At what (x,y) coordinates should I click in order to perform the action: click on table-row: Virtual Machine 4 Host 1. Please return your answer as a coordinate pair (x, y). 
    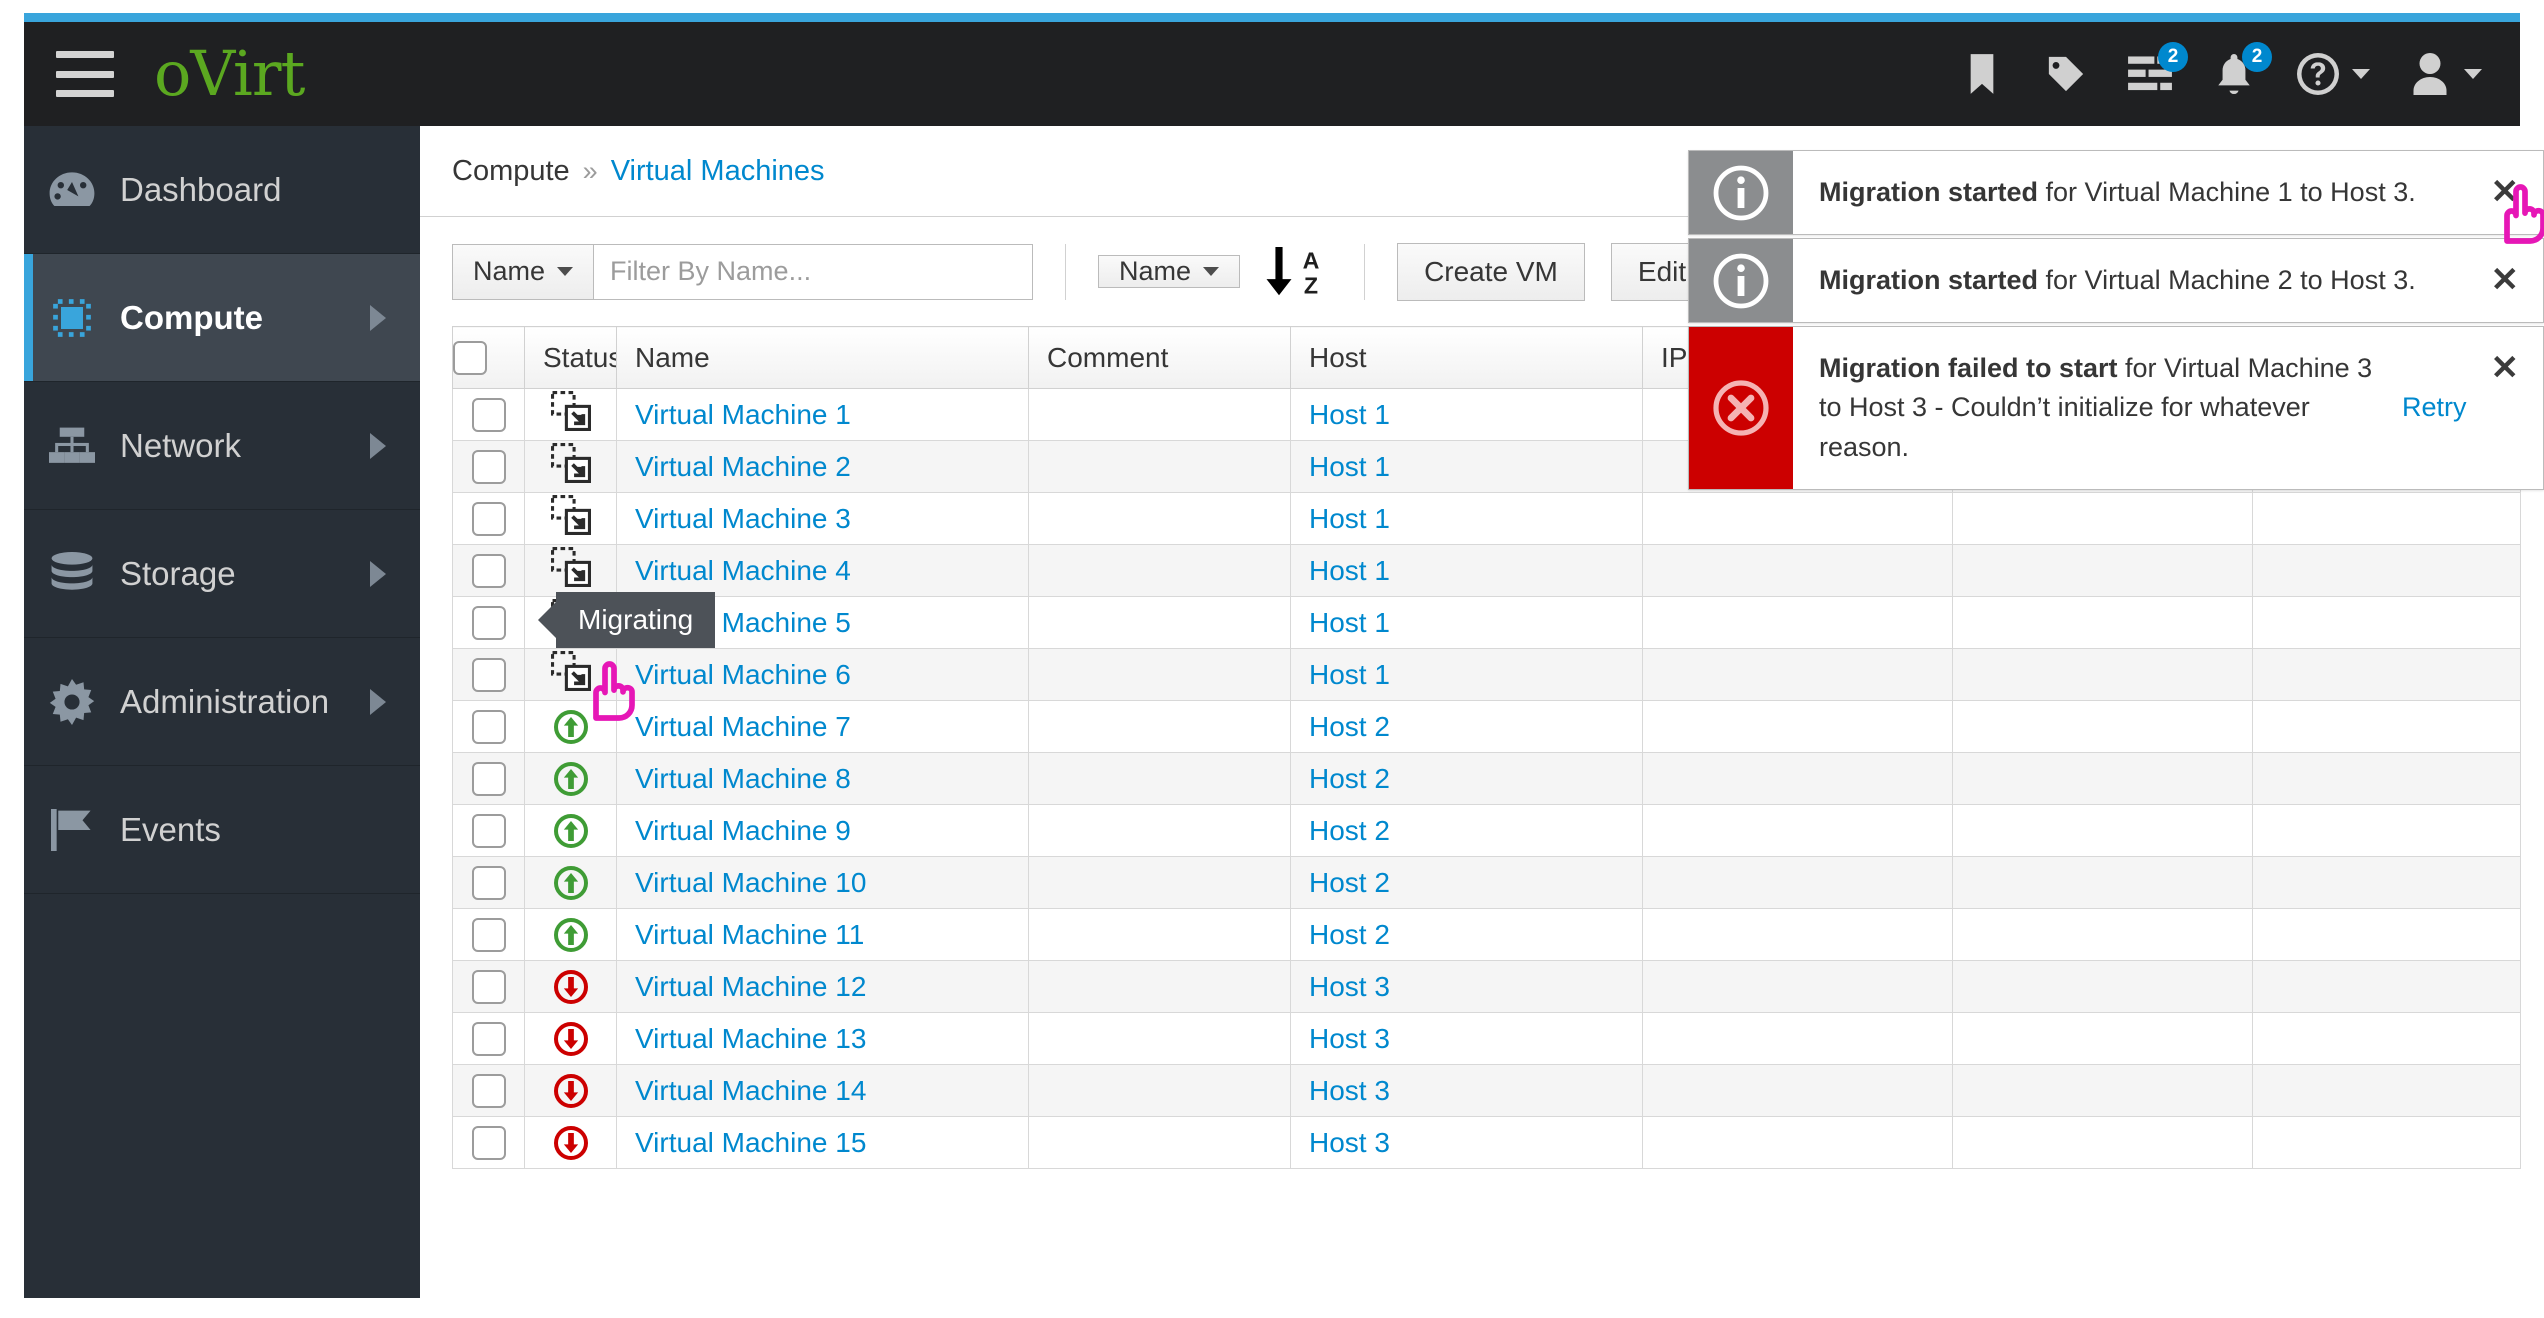
    Looking at the image, I should click on (1486, 570).